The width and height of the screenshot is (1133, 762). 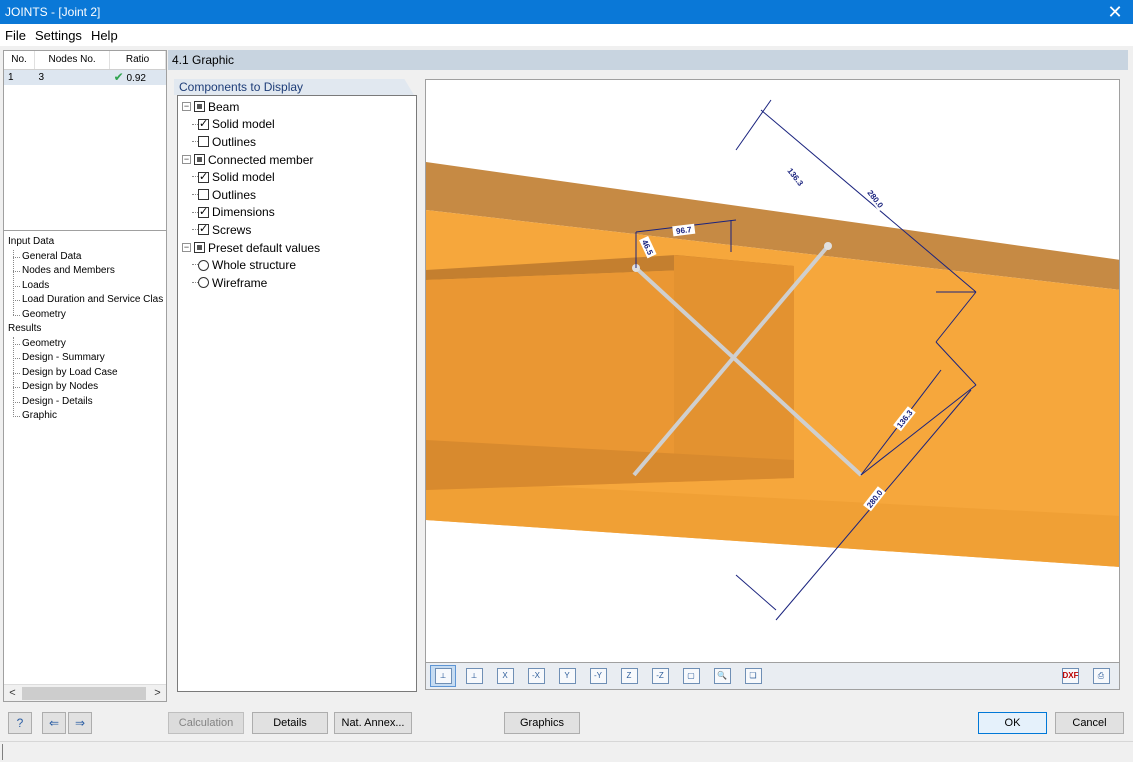 I want to click on zoom-icon: 🔍, so click(x=722, y=676).